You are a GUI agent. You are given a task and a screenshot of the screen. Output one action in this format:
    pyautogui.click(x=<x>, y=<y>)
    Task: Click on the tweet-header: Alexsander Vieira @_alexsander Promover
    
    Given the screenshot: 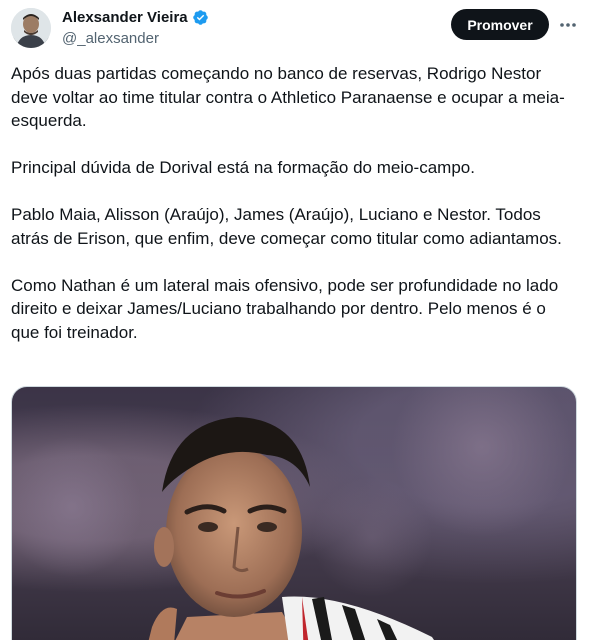 What is the action you would take?
    pyautogui.click(x=296, y=30)
    